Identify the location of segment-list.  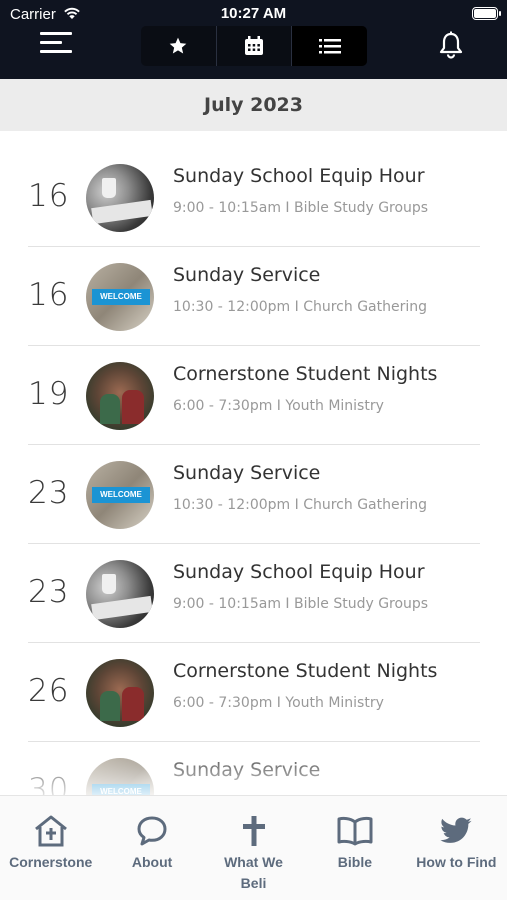
(329, 46).